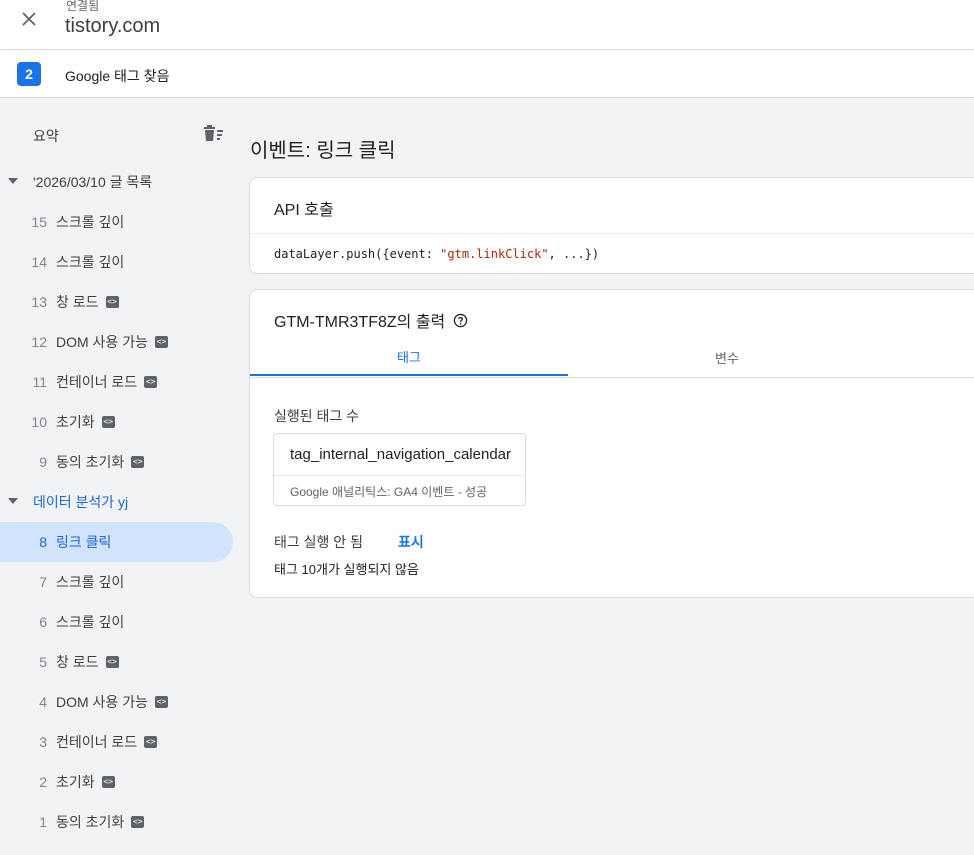  I want to click on divider, so click(399, 475).